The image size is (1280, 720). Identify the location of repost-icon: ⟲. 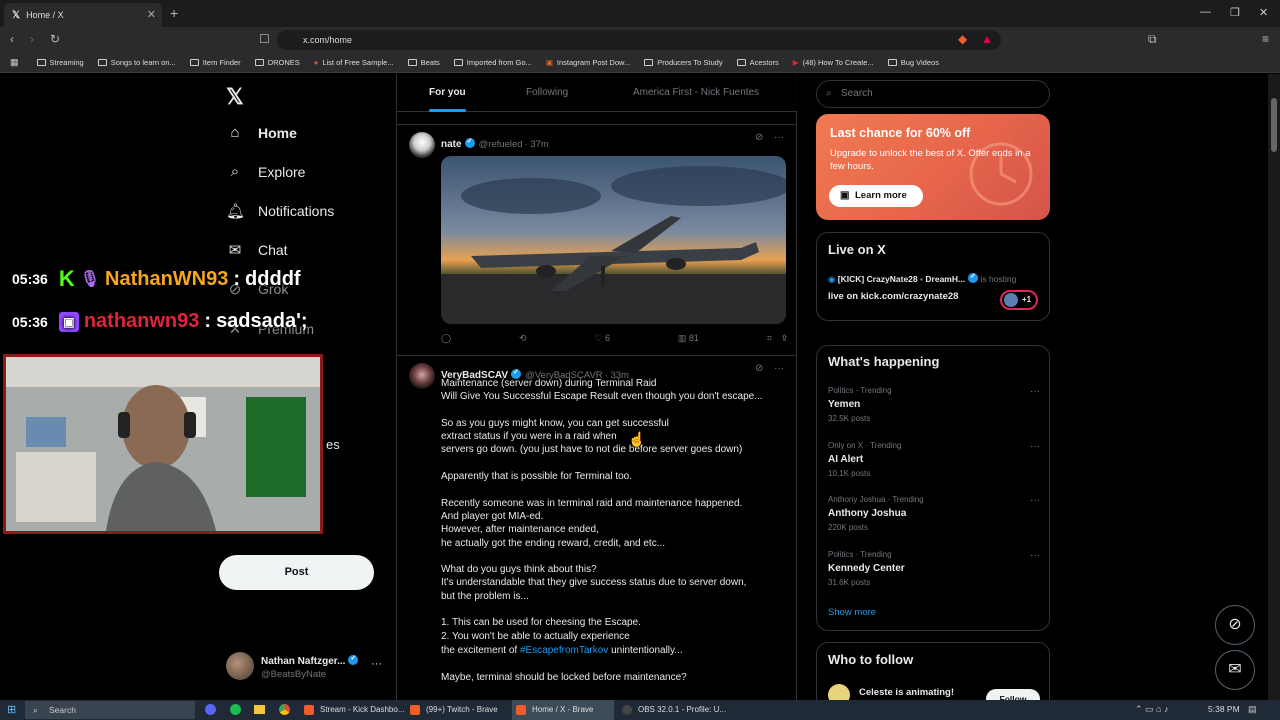
(523, 338).